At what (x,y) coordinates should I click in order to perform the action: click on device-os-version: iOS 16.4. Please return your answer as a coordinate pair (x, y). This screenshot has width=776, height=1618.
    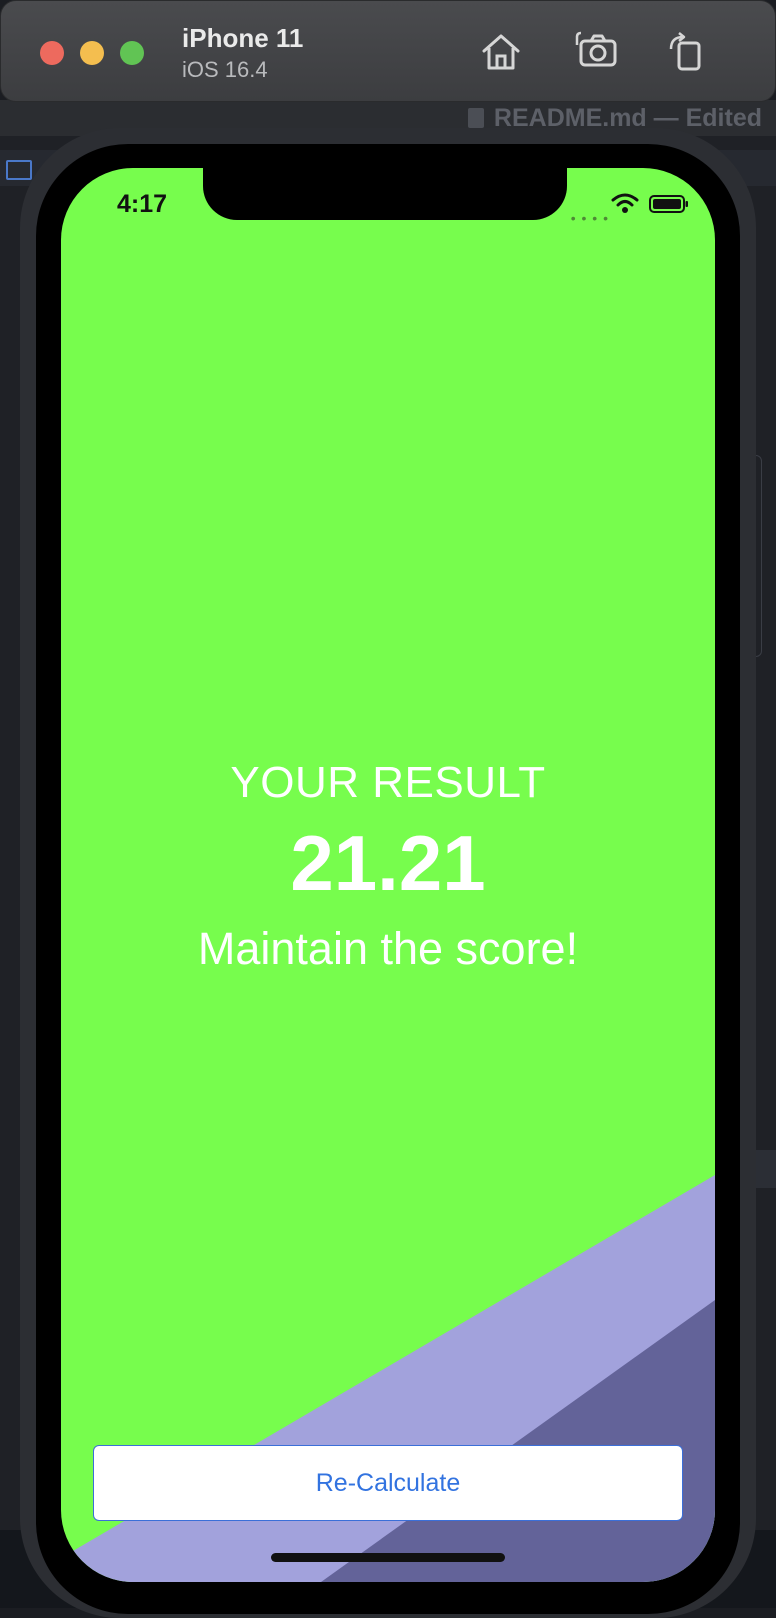
    Looking at the image, I should click on (225, 69).